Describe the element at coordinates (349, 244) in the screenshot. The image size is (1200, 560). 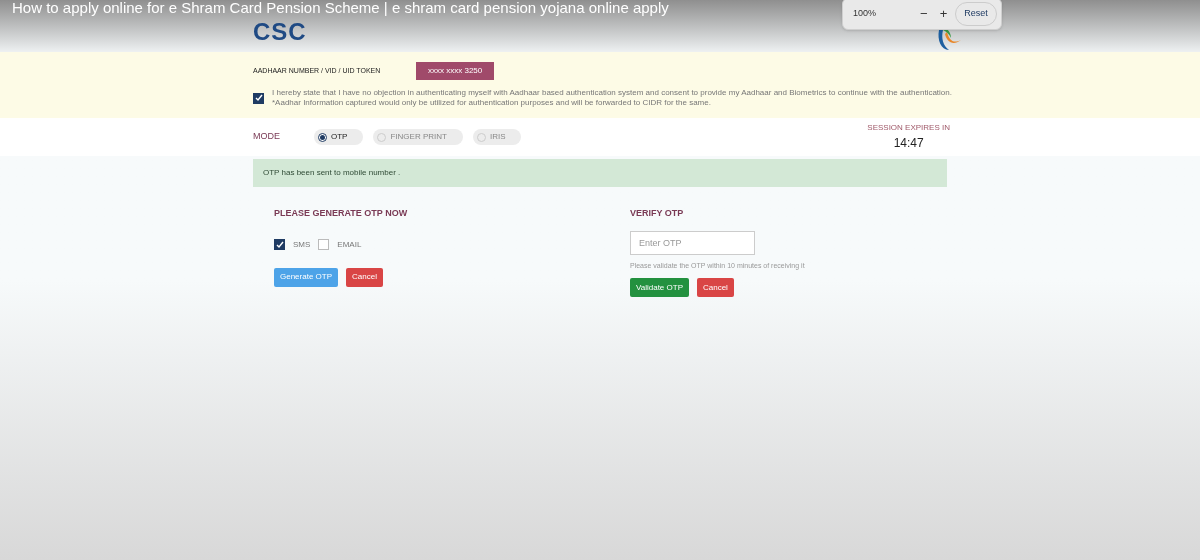
I see `checkbox-label: EMAIL` at that location.